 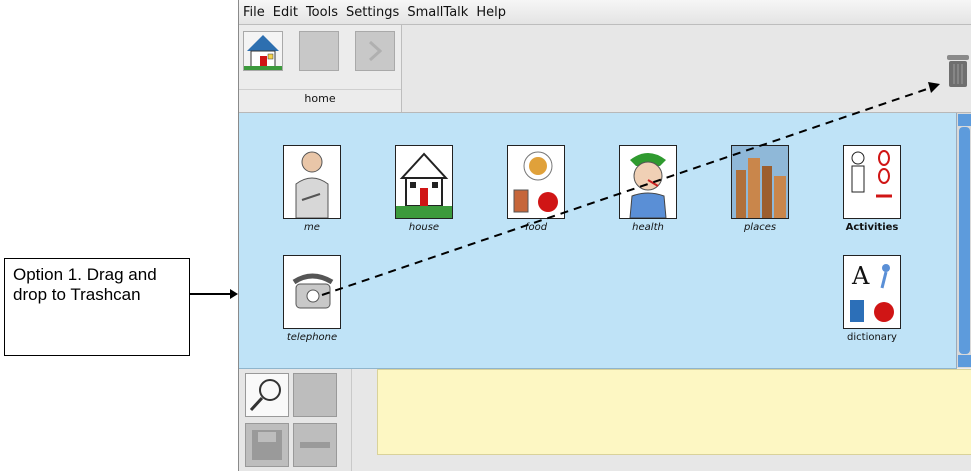 What do you see at coordinates (760, 227) in the screenshot?
I see `label-places: places` at bounding box center [760, 227].